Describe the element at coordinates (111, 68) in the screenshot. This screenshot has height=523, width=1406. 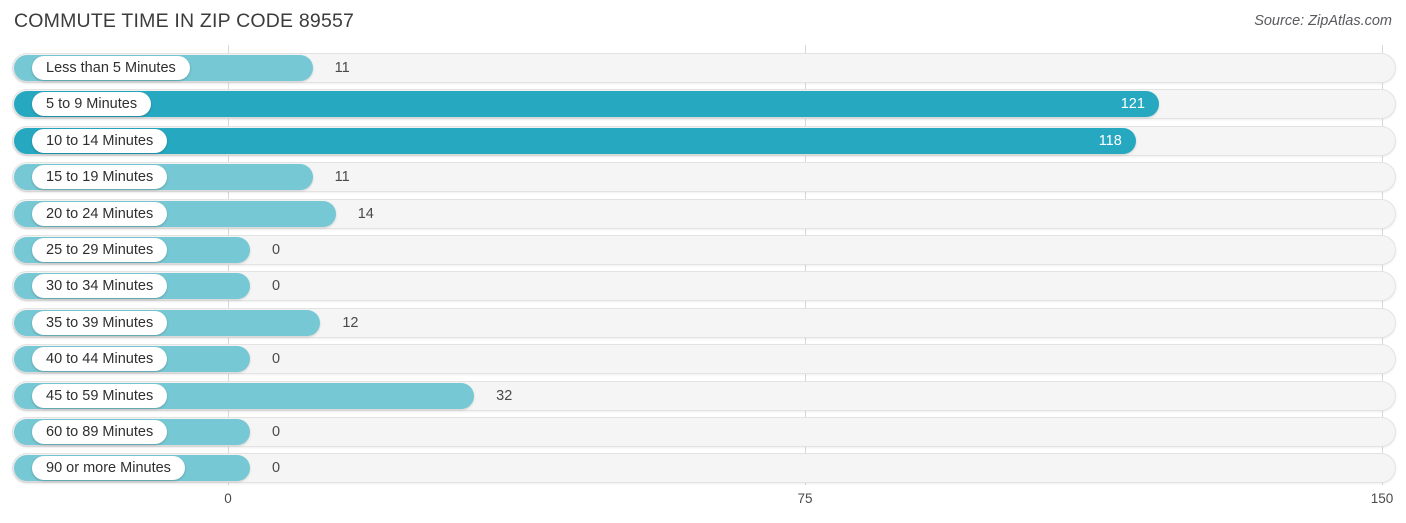
I see `bar-category-label: Less than 5 Minutes` at that location.